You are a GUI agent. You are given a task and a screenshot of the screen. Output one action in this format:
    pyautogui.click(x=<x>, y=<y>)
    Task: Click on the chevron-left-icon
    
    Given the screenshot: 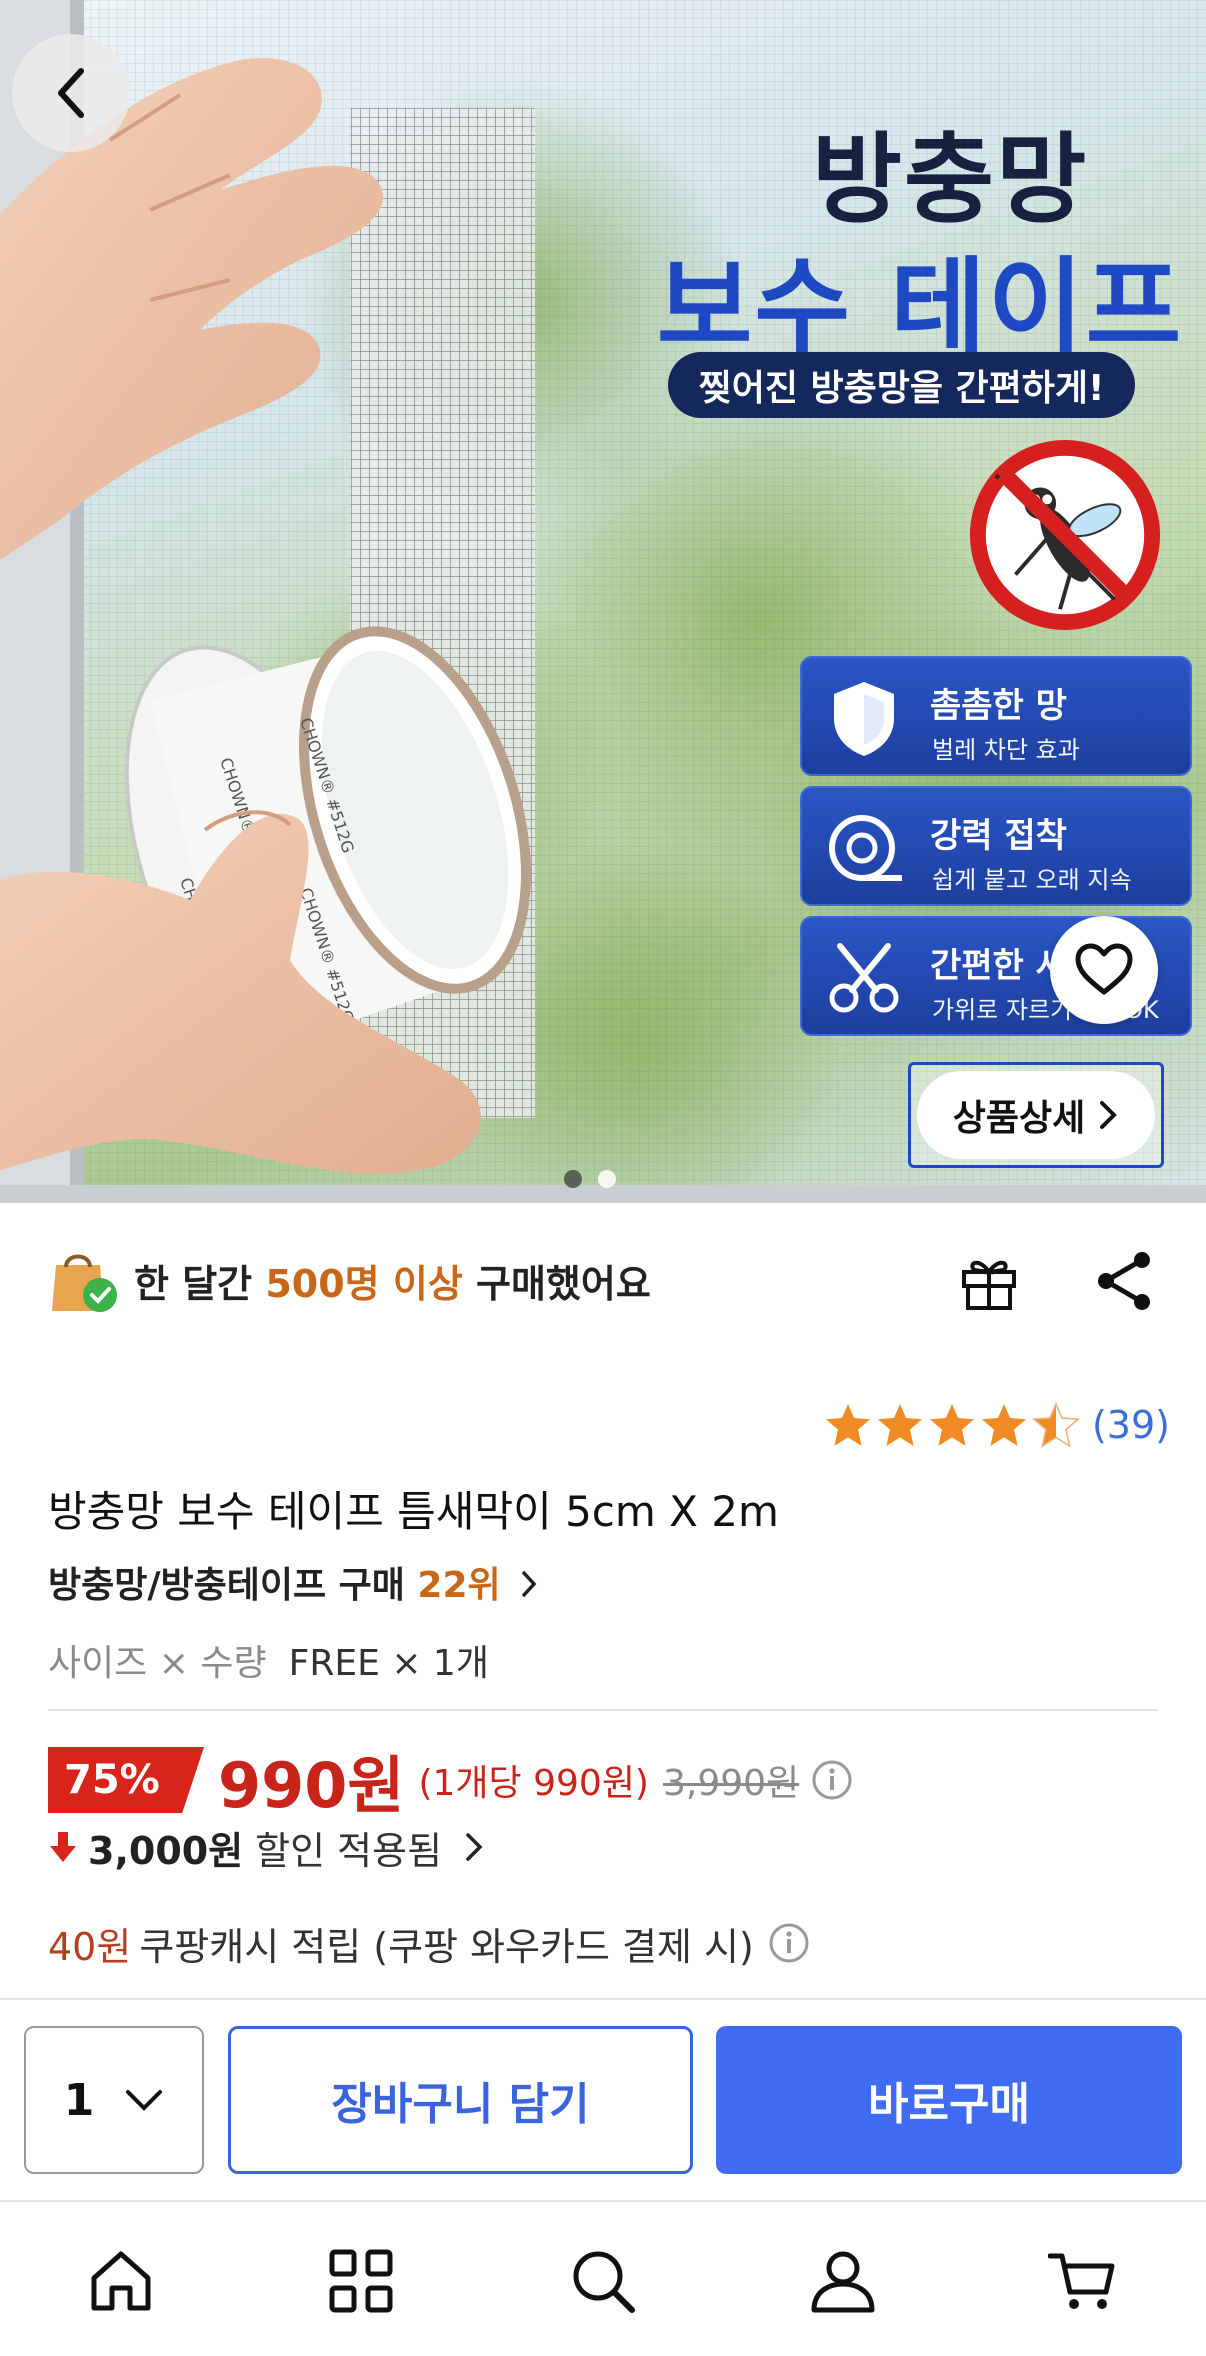 What is the action you would take?
    pyautogui.click(x=71, y=93)
    